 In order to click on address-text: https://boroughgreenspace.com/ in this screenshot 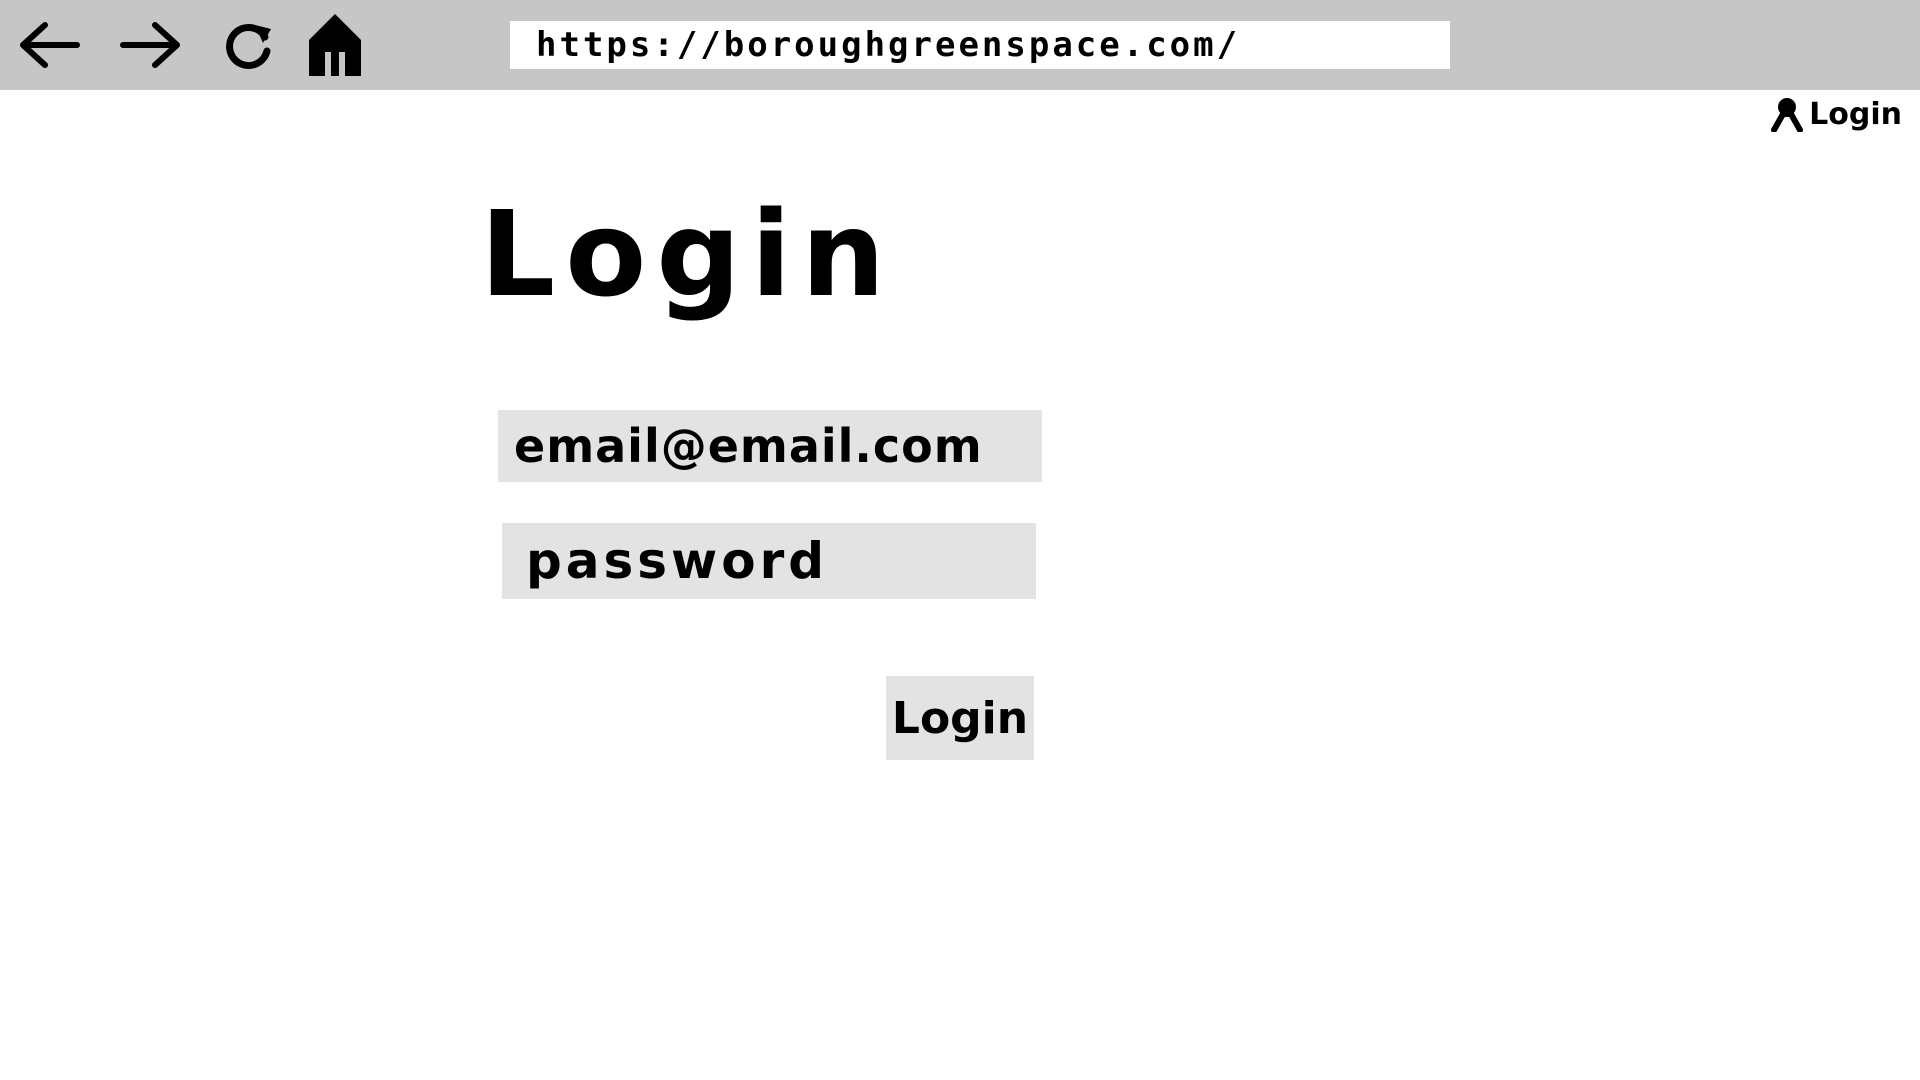, I will do `click(888, 45)`.